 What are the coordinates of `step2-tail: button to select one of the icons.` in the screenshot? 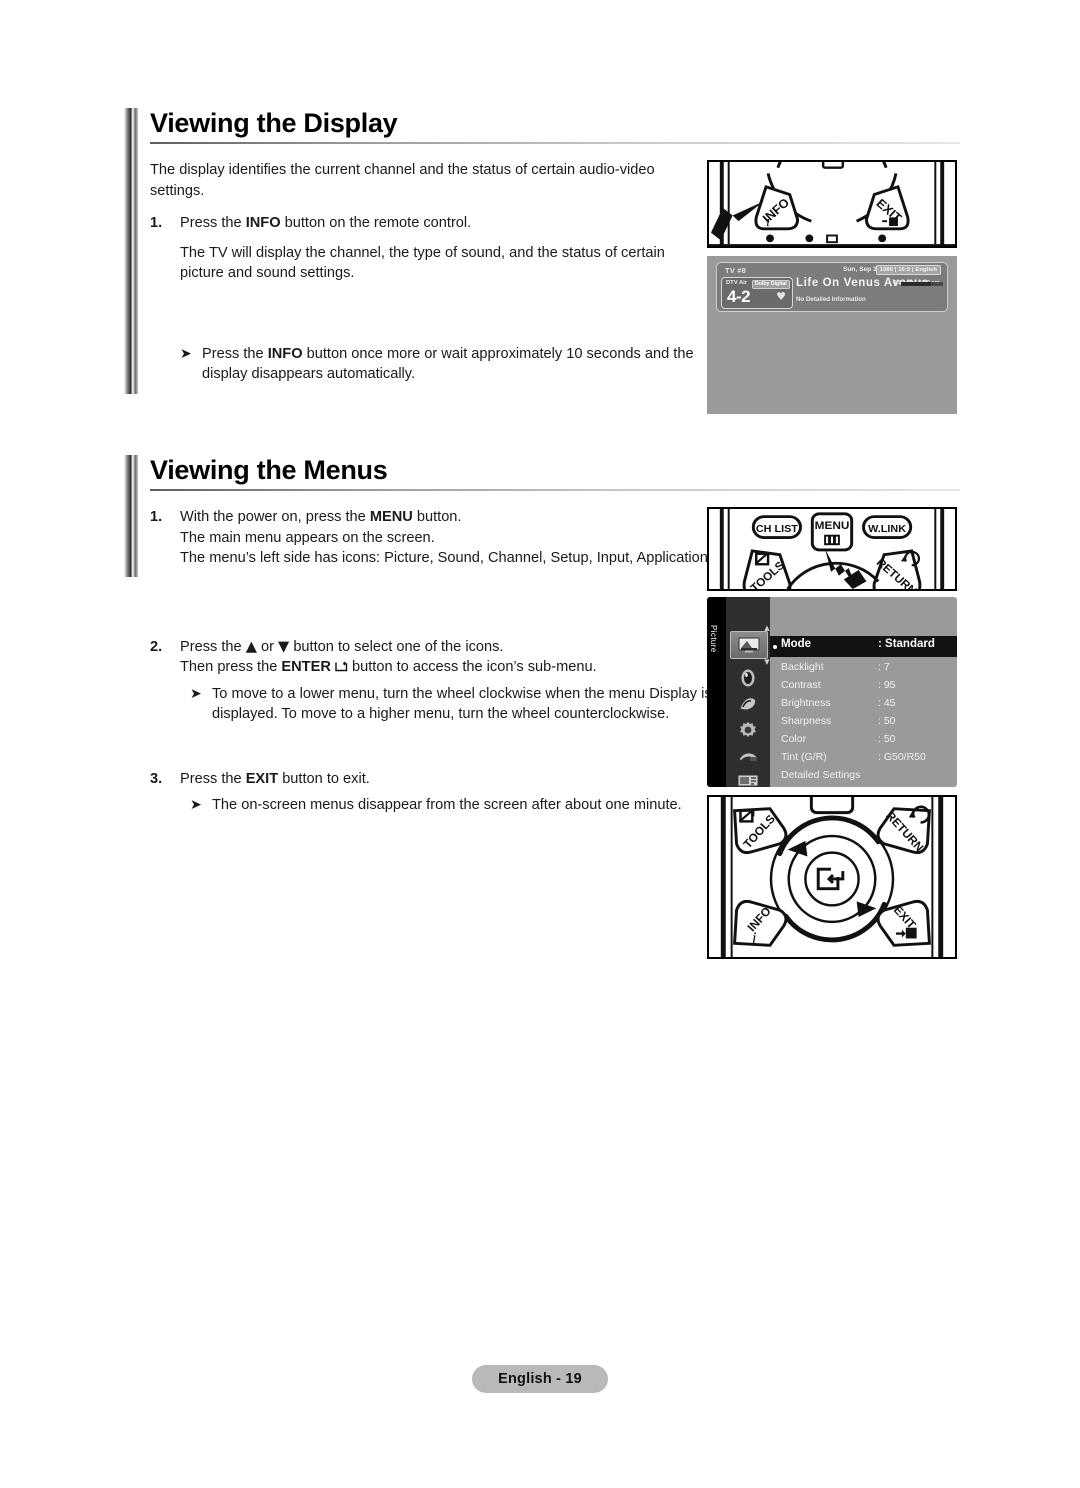 It's located at (396, 646).